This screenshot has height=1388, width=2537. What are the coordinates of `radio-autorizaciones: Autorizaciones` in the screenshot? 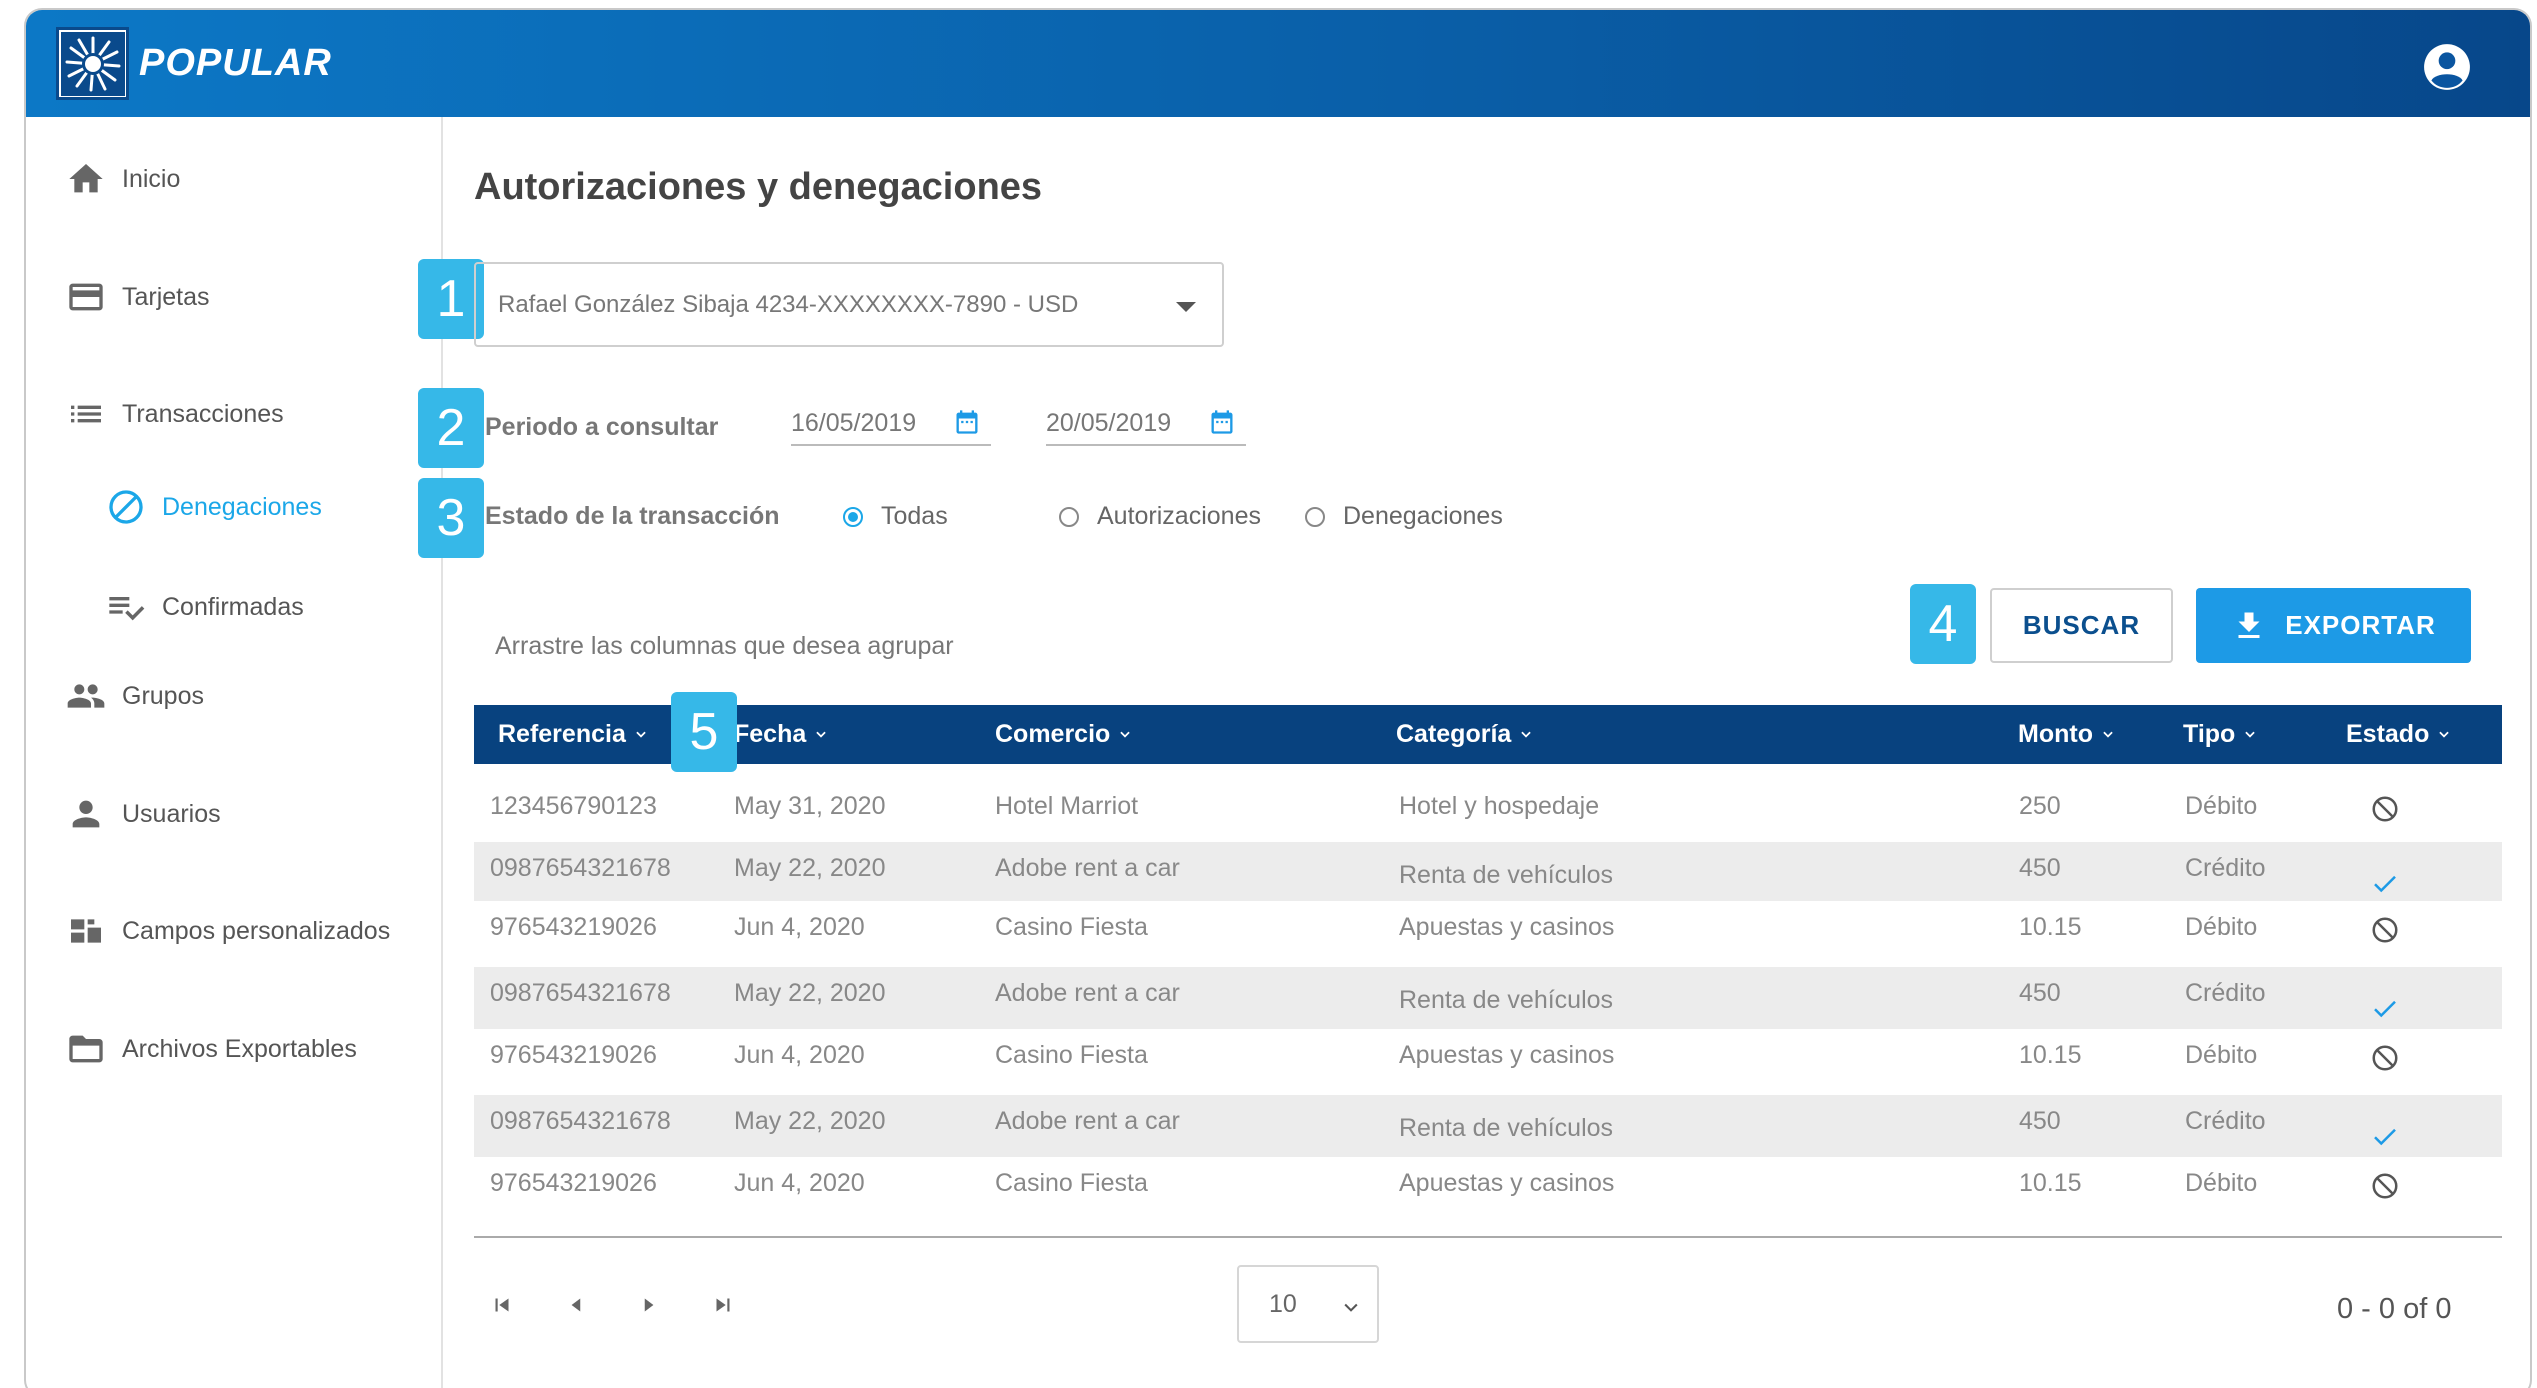 It's located at (1160, 516).